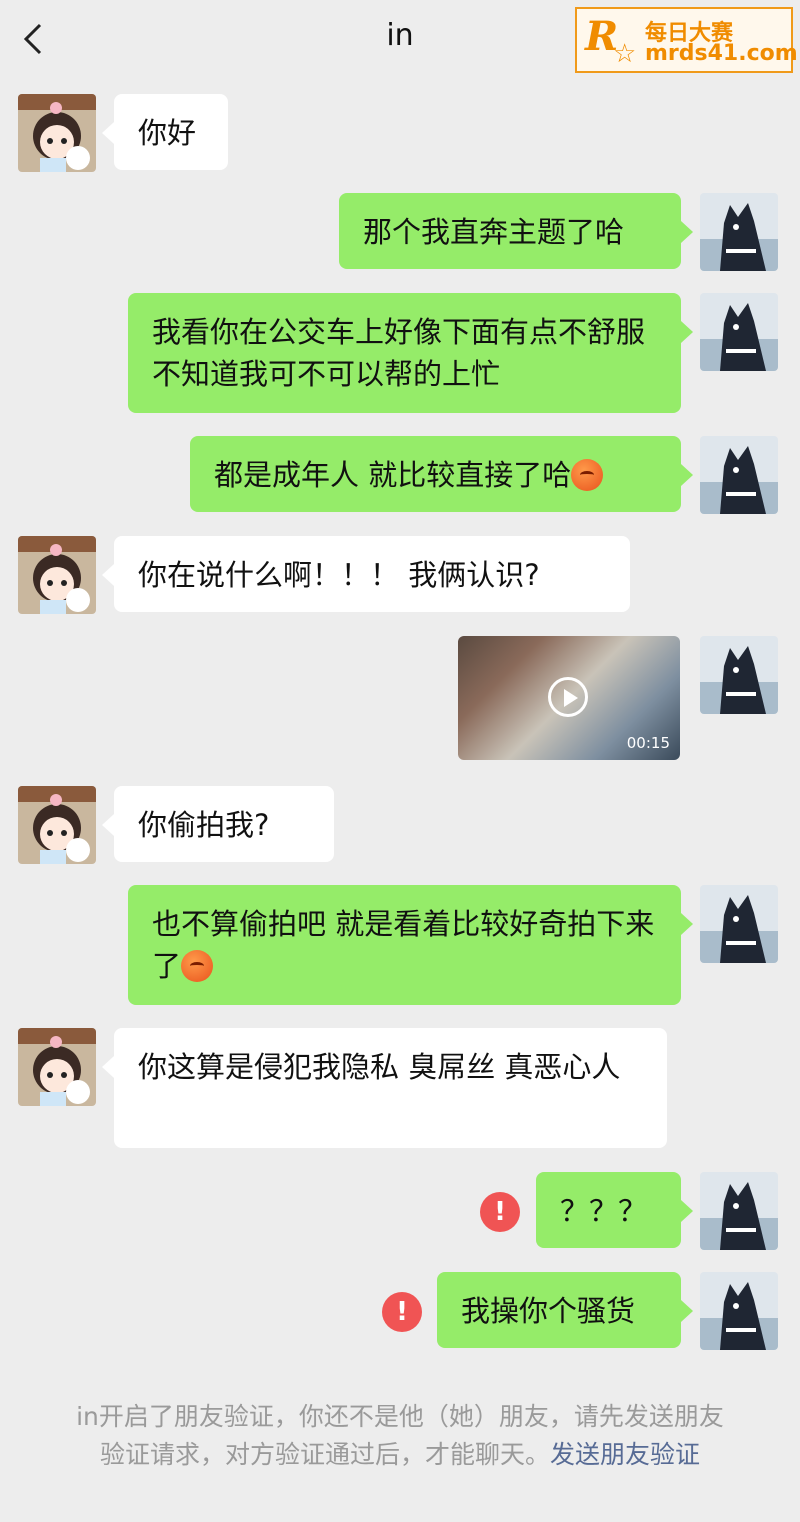 The height and width of the screenshot is (1522, 800). I want to click on message-text: 你在说什么啊！！！ 我俩认识?, so click(339, 575).